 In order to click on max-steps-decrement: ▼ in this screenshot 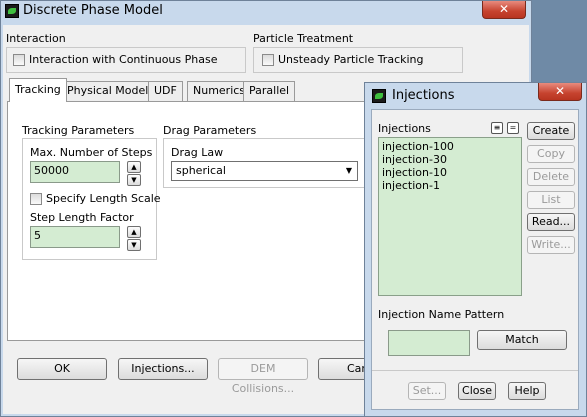, I will do `click(134, 180)`.